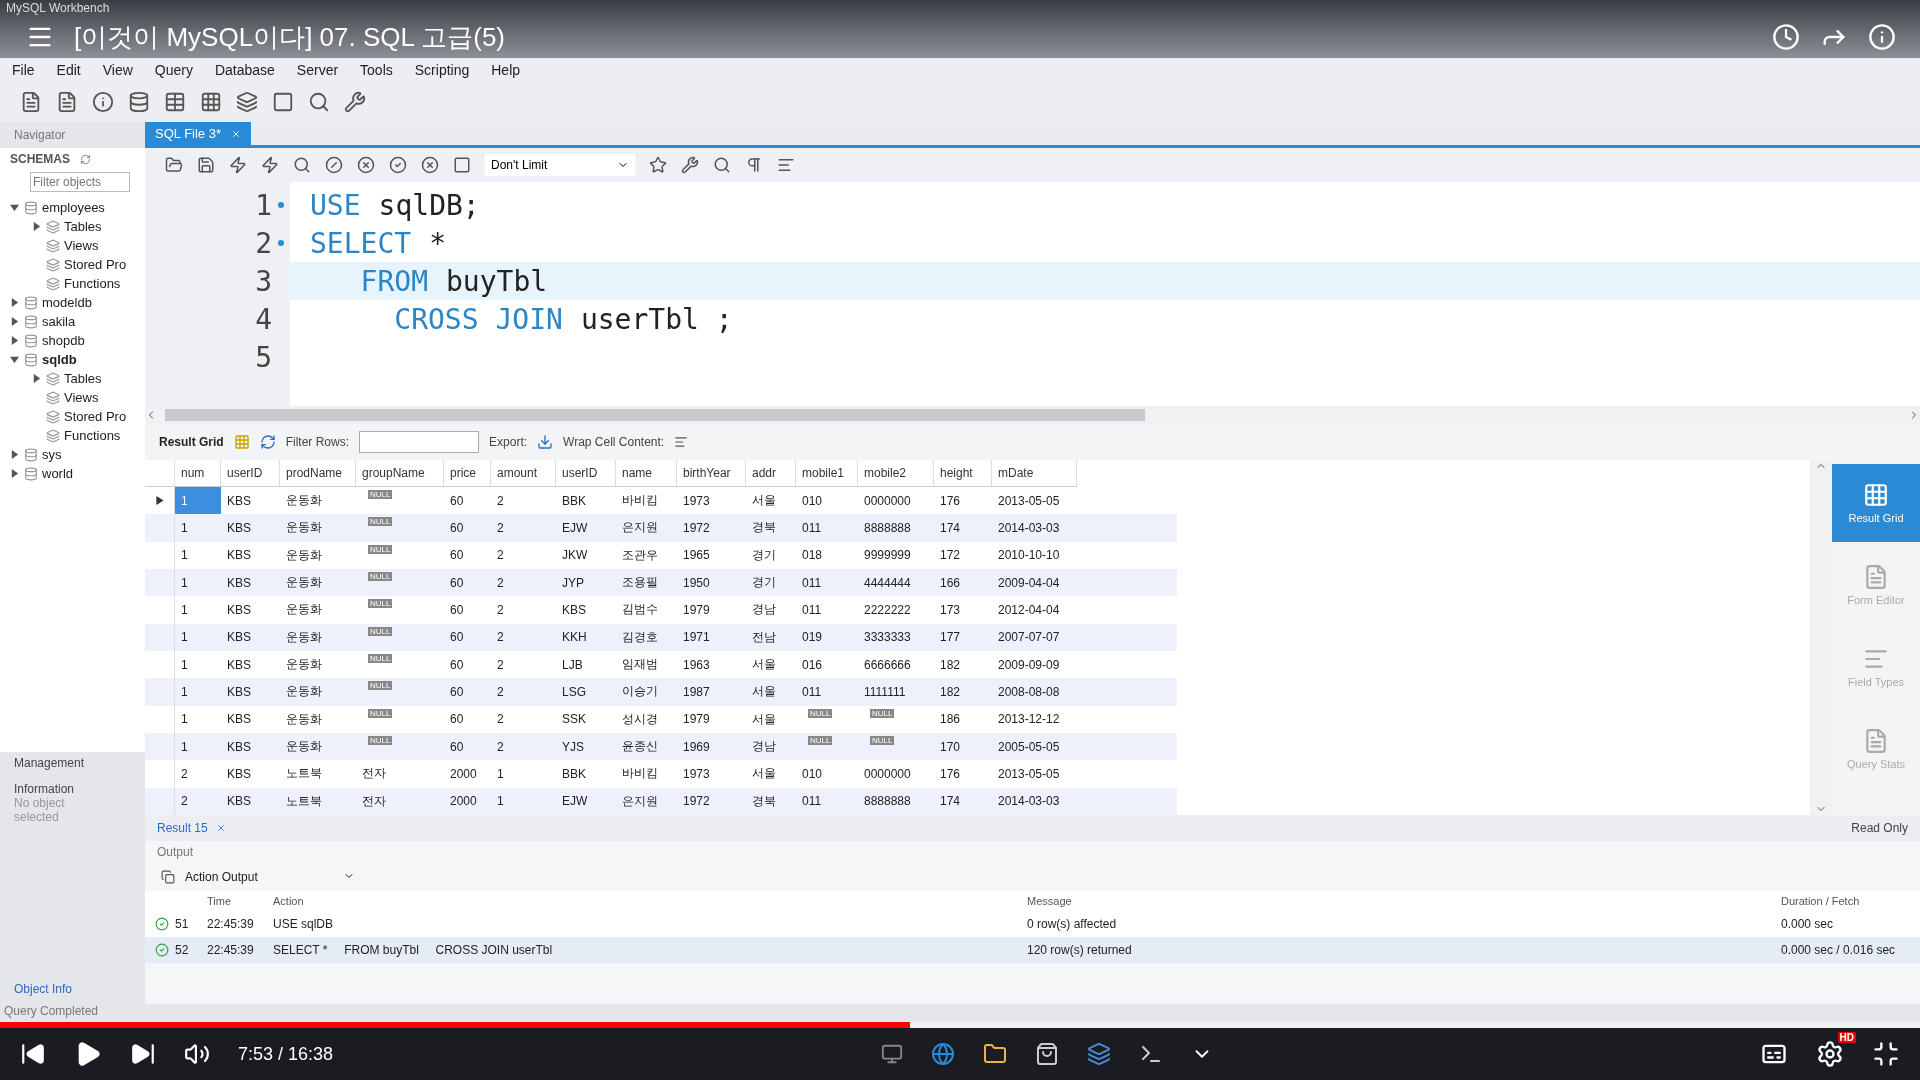  What do you see at coordinates (711, 473) in the screenshot?
I see `column-header: birthYear` at bounding box center [711, 473].